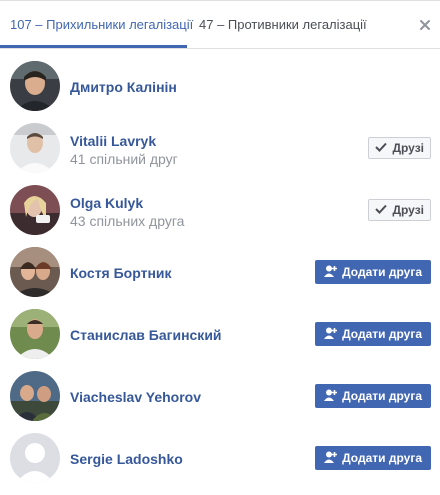 This screenshot has height=495, width=440. Describe the element at coordinates (124, 159) in the screenshot. I see `mutual-friends: 41 спільний друг` at that location.